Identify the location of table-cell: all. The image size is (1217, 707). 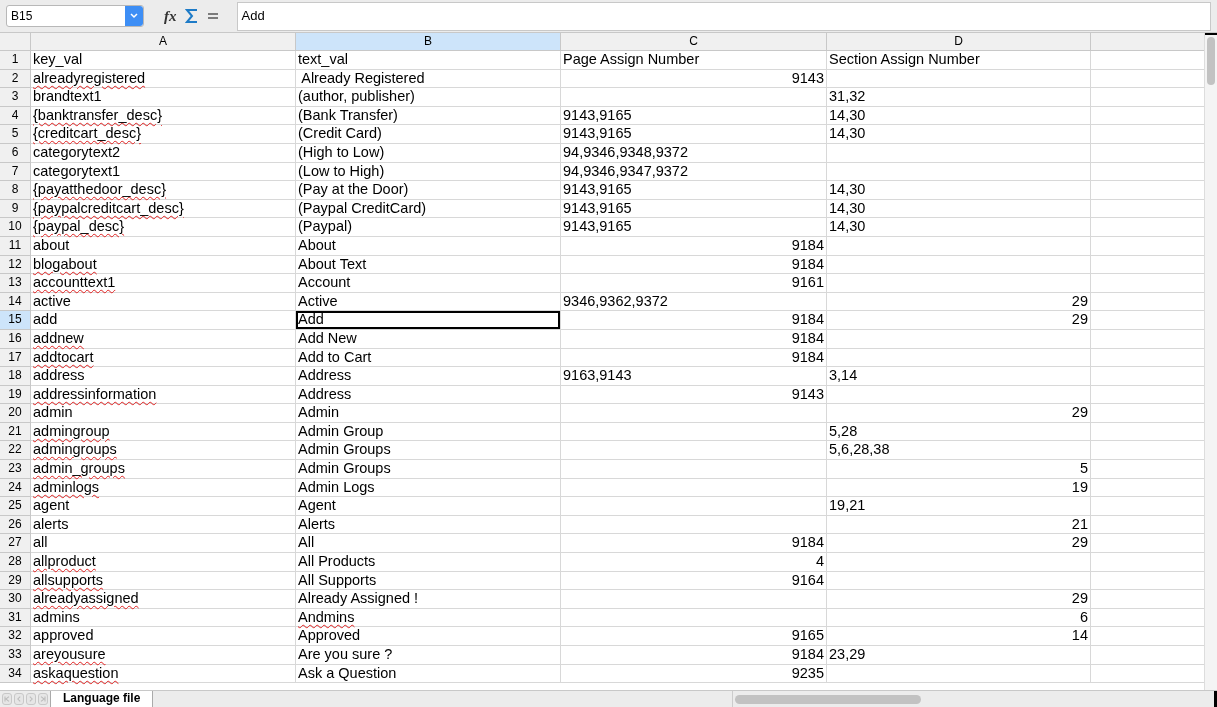
(163, 544).